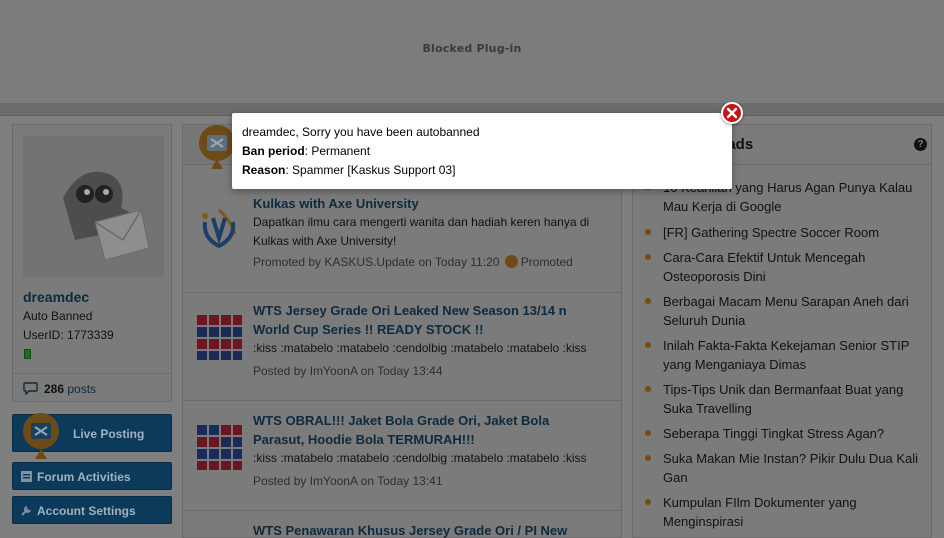 The image size is (944, 538). I want to click on ban-period-value: : Permanent, so click(337, 151).